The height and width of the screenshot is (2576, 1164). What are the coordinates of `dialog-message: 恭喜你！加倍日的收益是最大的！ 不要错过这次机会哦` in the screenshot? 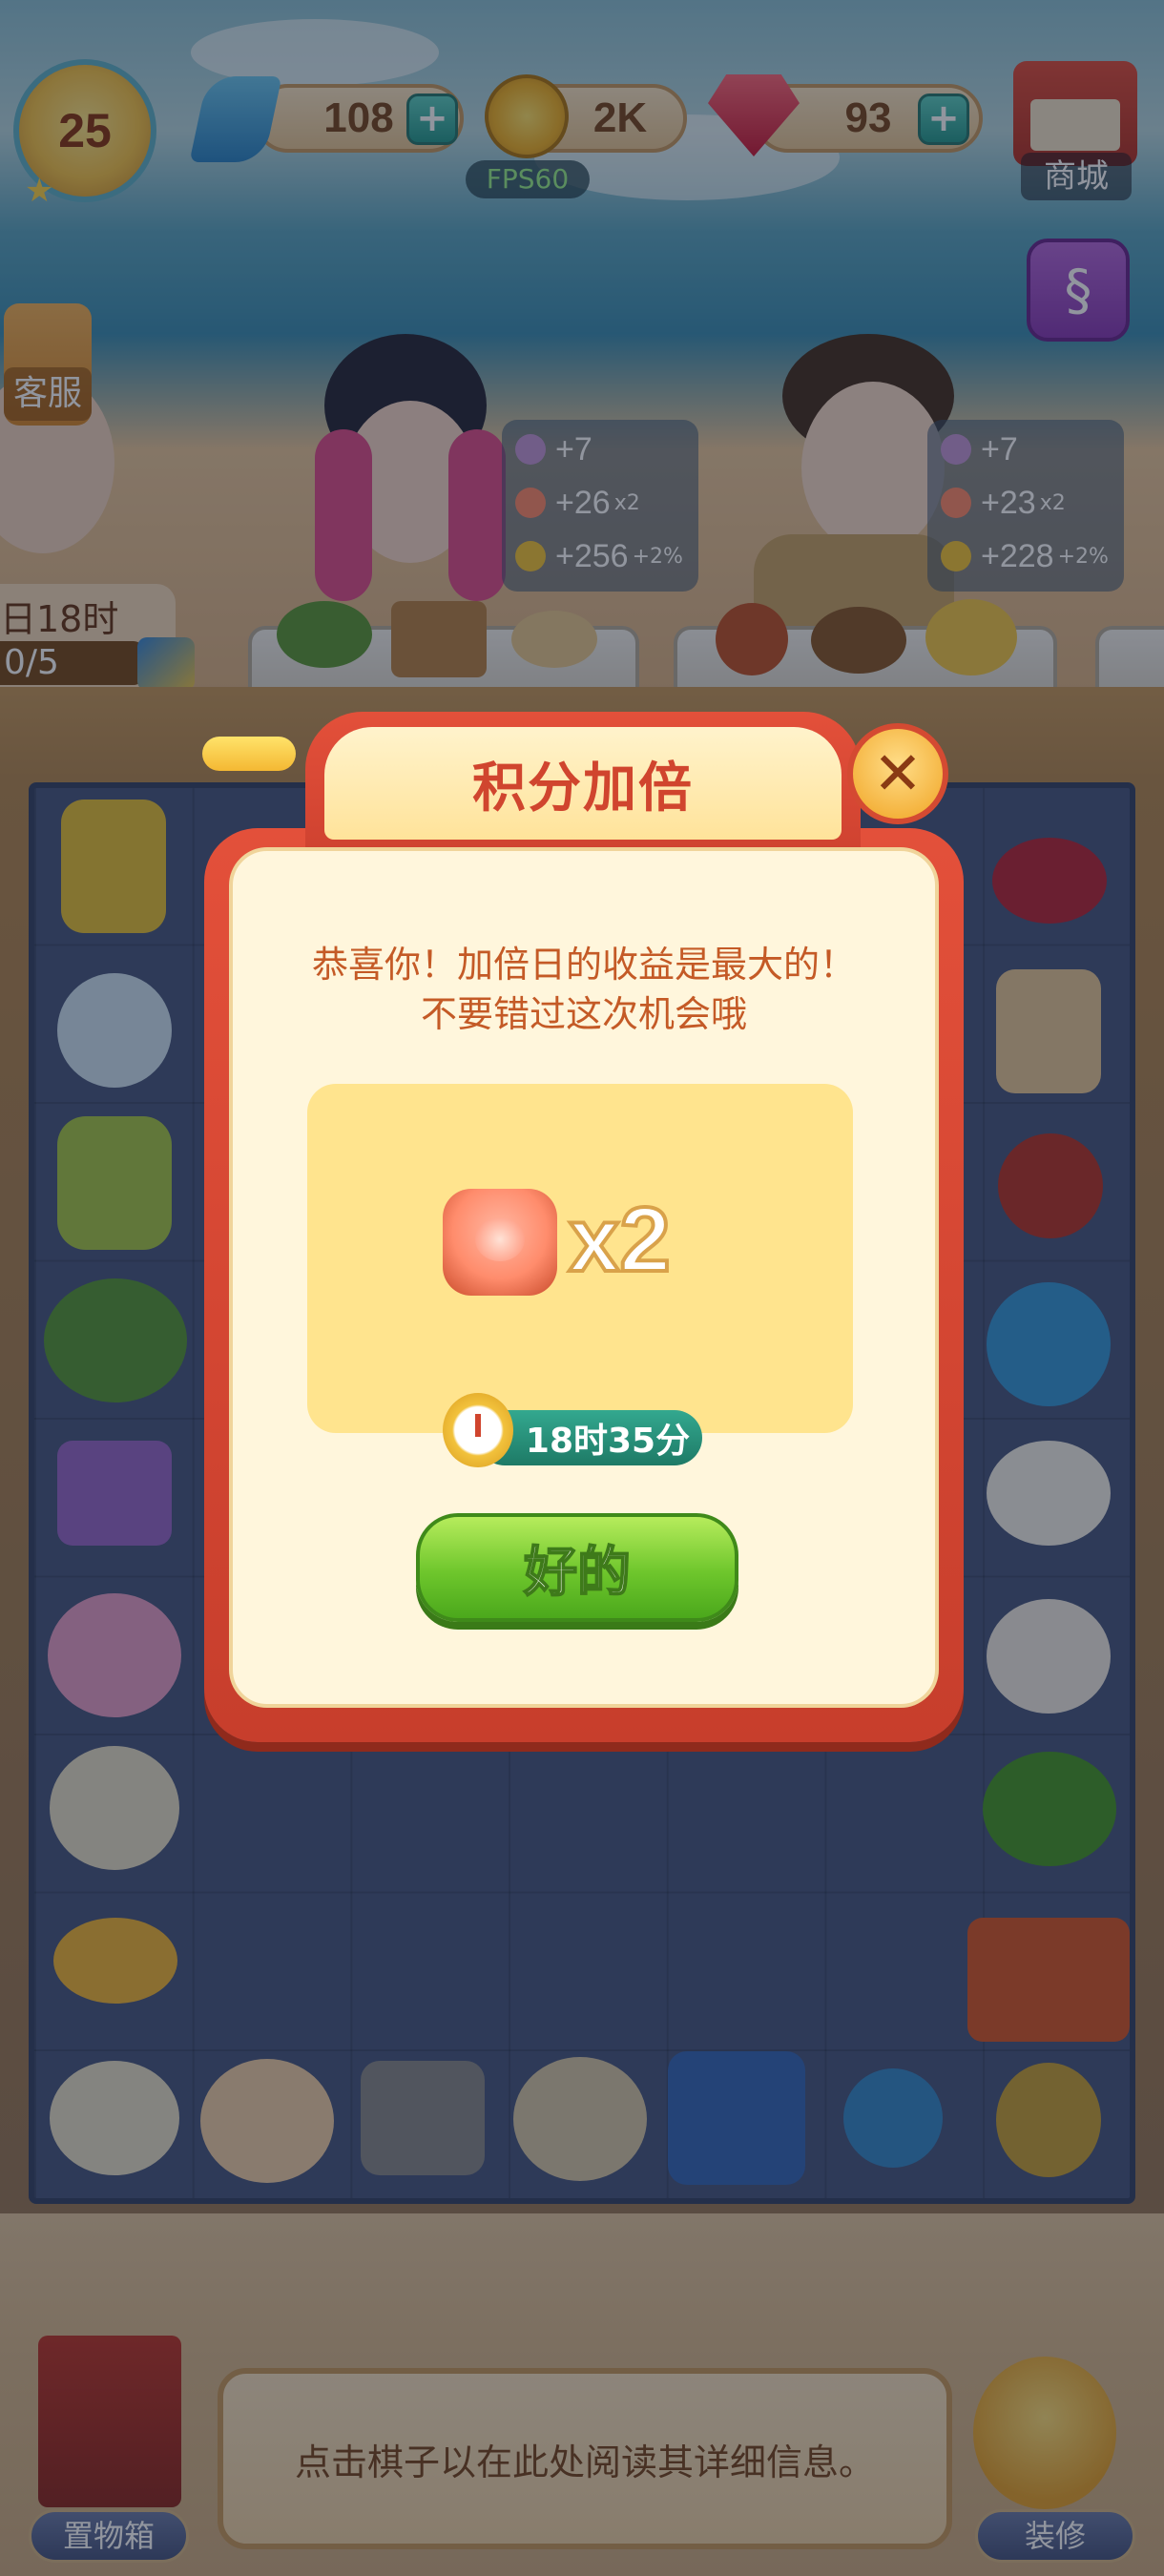 It's located at (584, 989).